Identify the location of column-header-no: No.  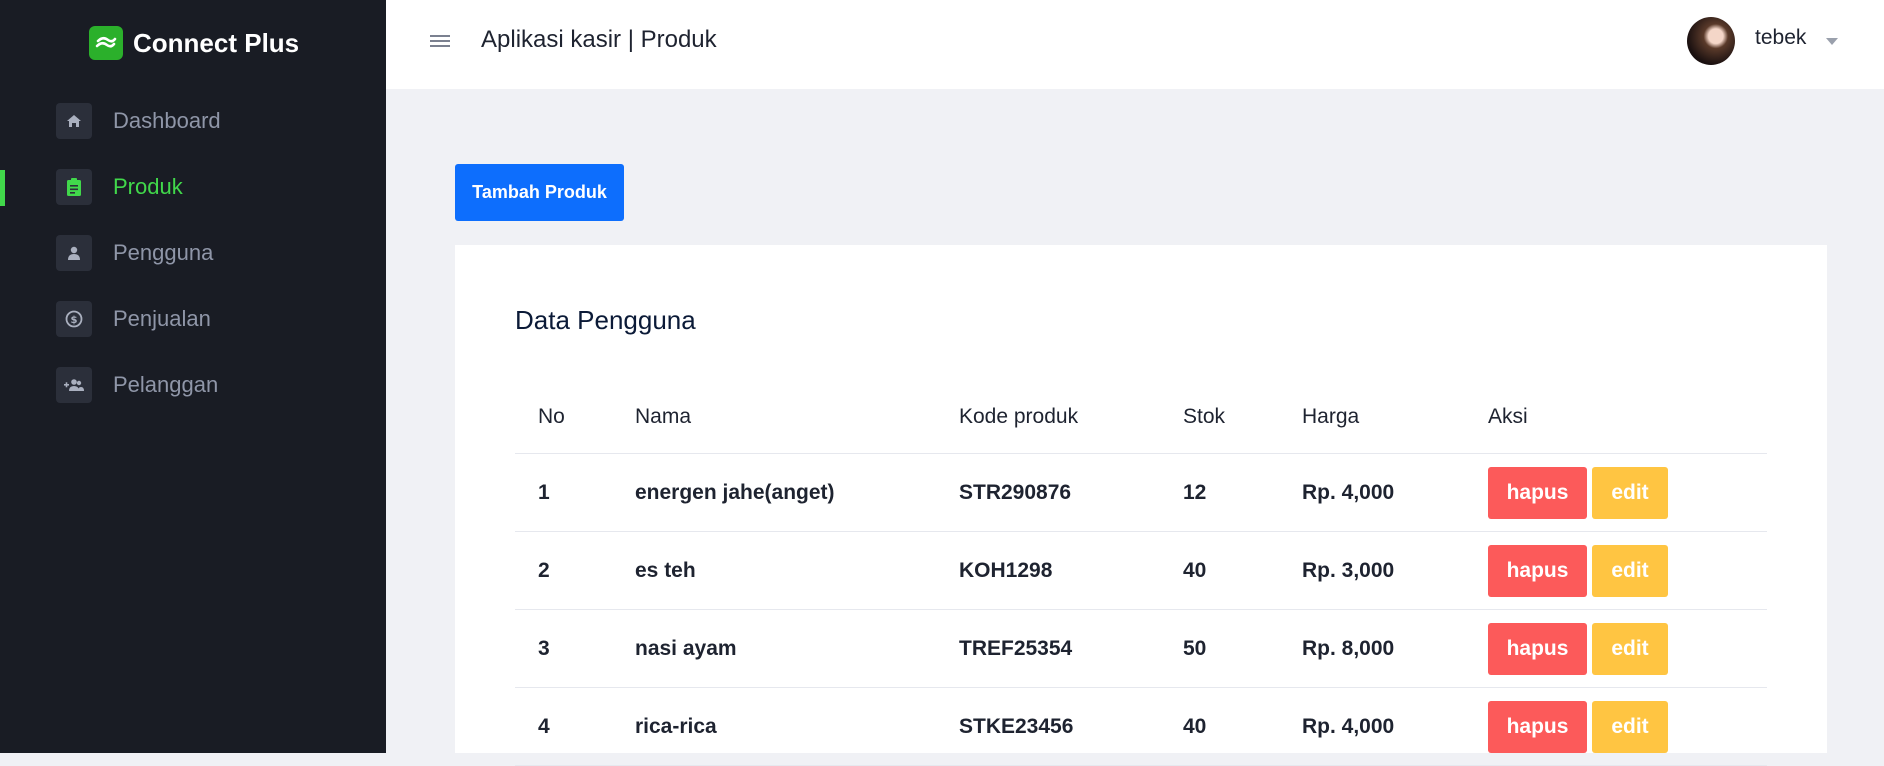
(551, 416).